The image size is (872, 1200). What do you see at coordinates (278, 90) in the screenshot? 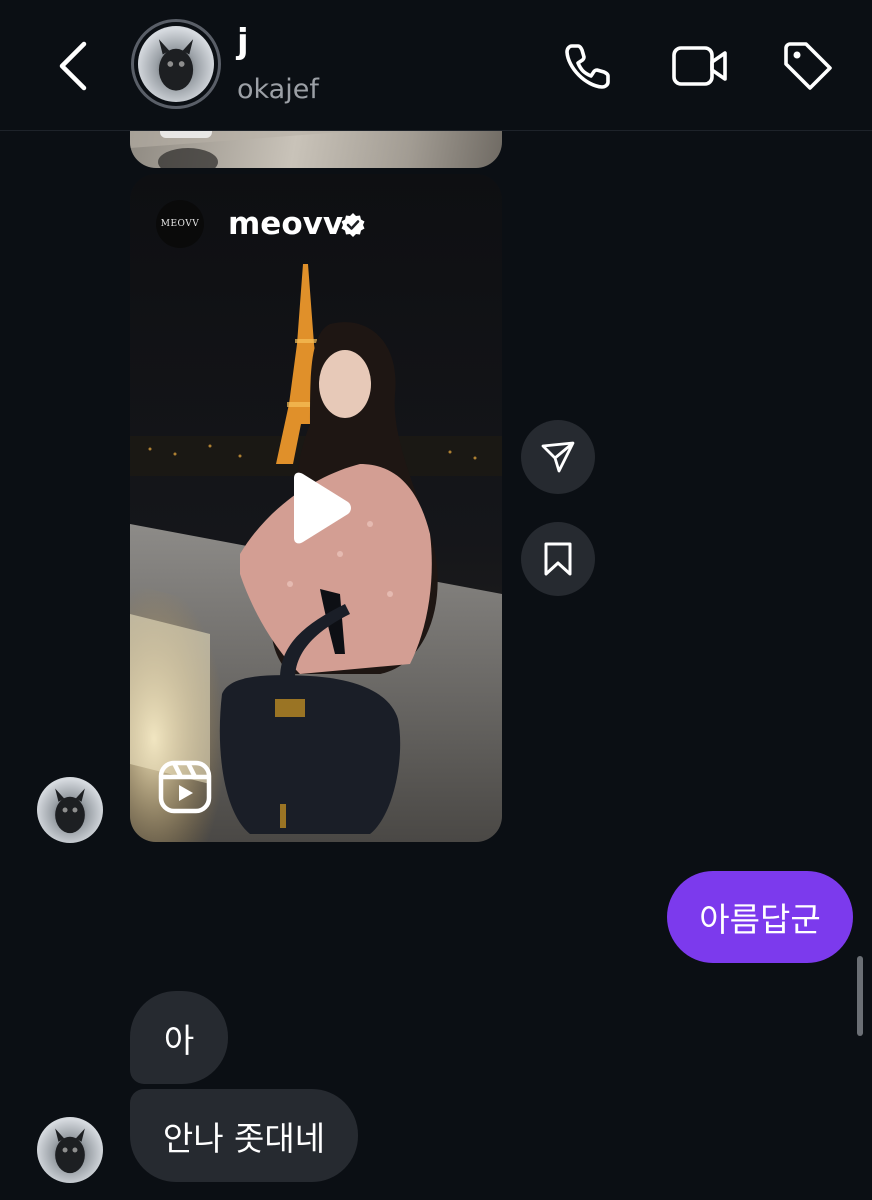
I see `contact-username: okajef` at bounding box center [278, 90].